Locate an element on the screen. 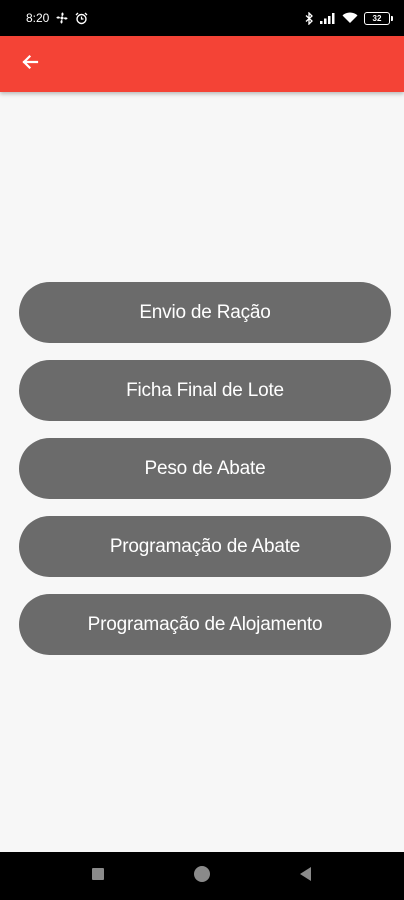  wifi-icon is located at coordinates (350, 18).